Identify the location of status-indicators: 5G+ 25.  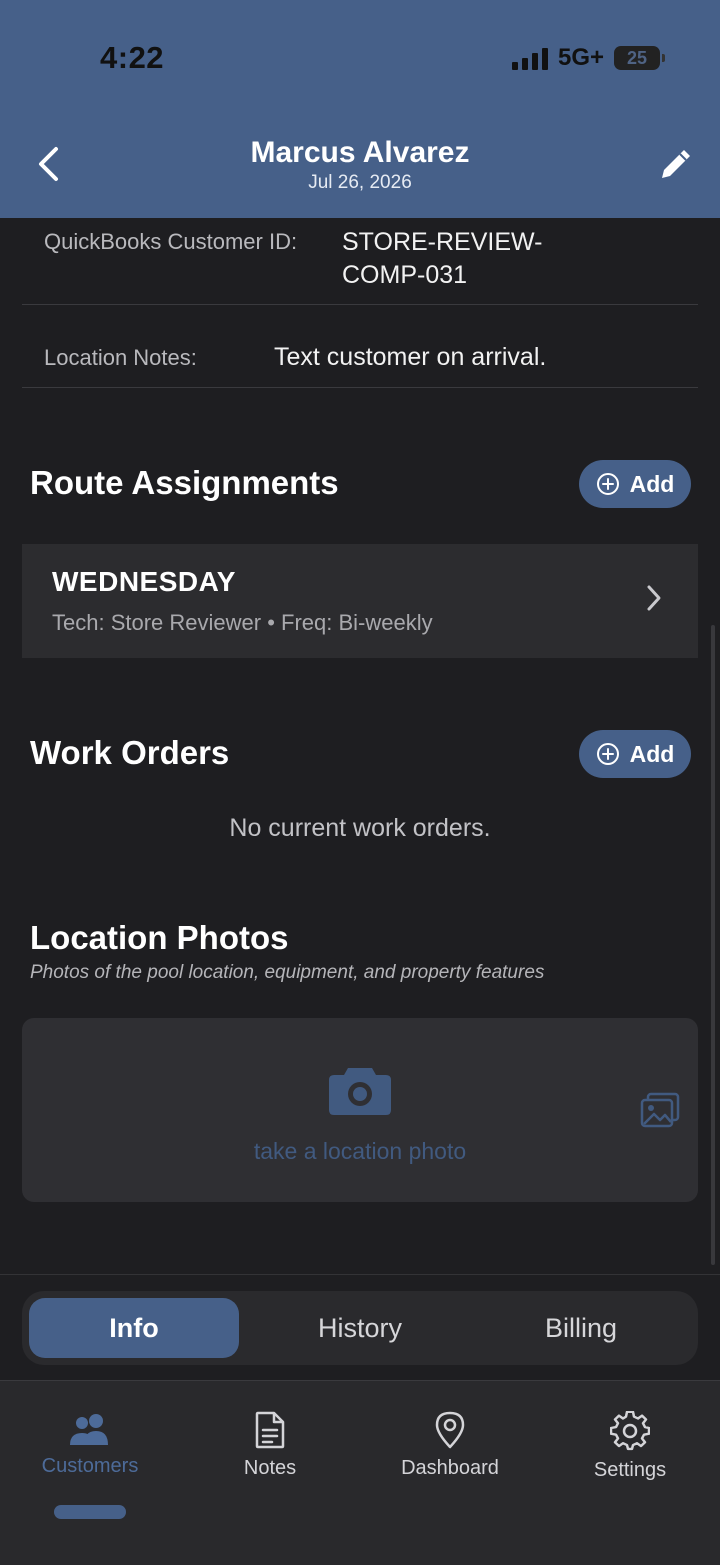
(588, 58).